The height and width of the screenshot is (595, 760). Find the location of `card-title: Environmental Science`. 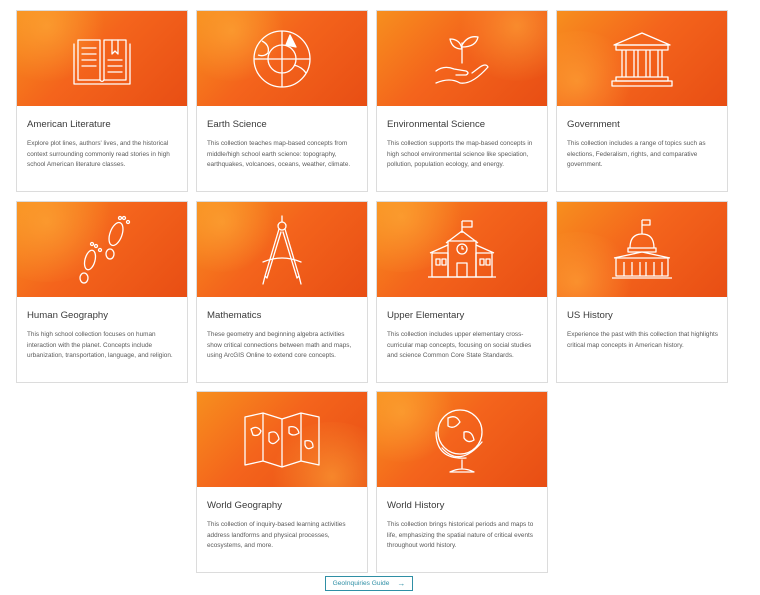

card-title: Environmental Science is located at coordinates (436, 124).